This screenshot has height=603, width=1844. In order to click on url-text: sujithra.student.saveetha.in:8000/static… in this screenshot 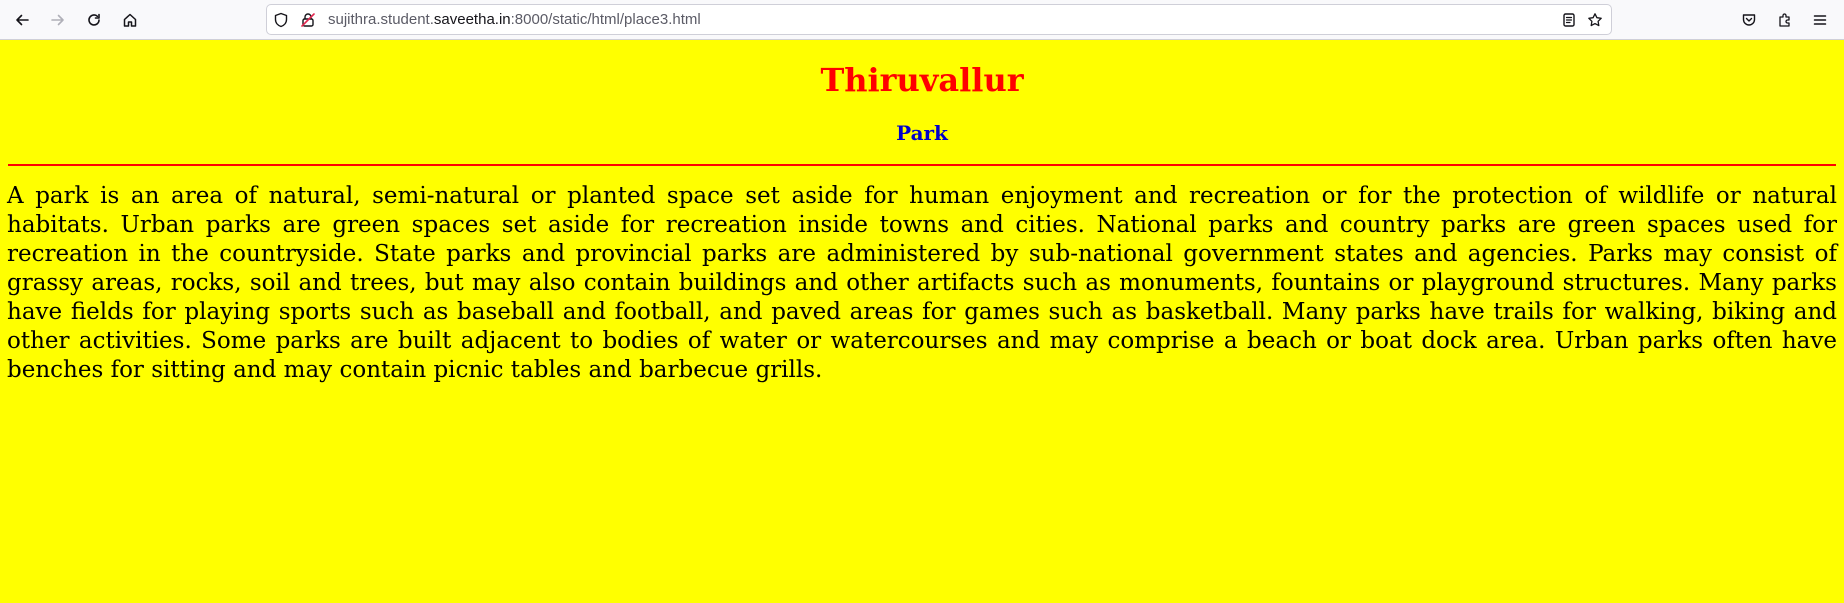, I will do `click(514, 20)`.